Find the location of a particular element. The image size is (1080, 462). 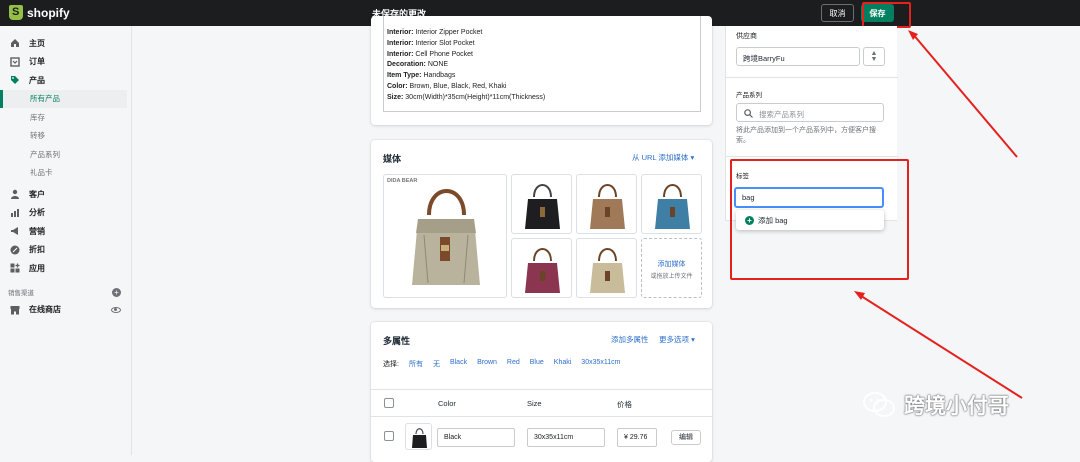

media-main-image: DIDA BEAR is located at coordinates (445, 236).